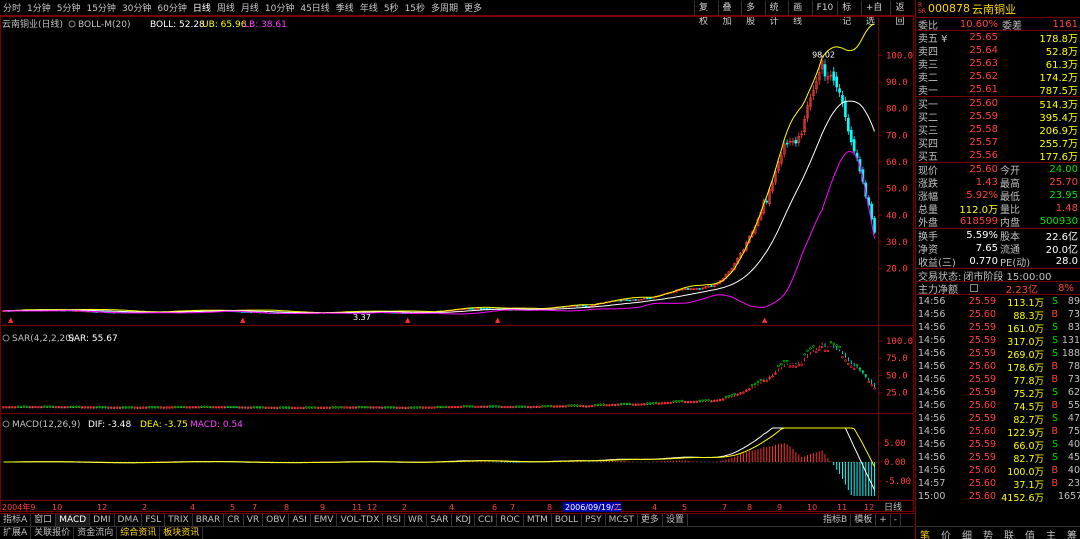 Image resolution: width=1080 pixels, height=539 pixels. What do you see at coordinates (69, 7) in the screenshot?
I see `period-tab-2: 5分钟` at bounding box center [69, 7].